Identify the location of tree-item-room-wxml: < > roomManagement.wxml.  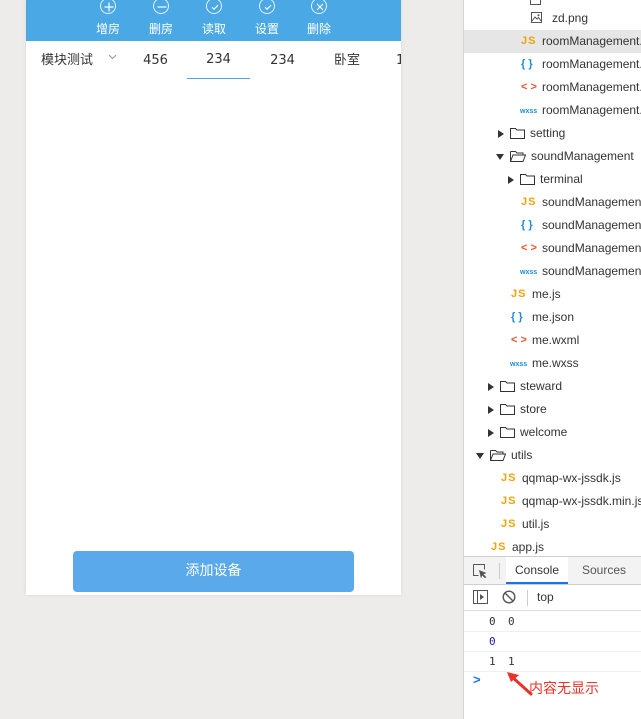
(552, 87).